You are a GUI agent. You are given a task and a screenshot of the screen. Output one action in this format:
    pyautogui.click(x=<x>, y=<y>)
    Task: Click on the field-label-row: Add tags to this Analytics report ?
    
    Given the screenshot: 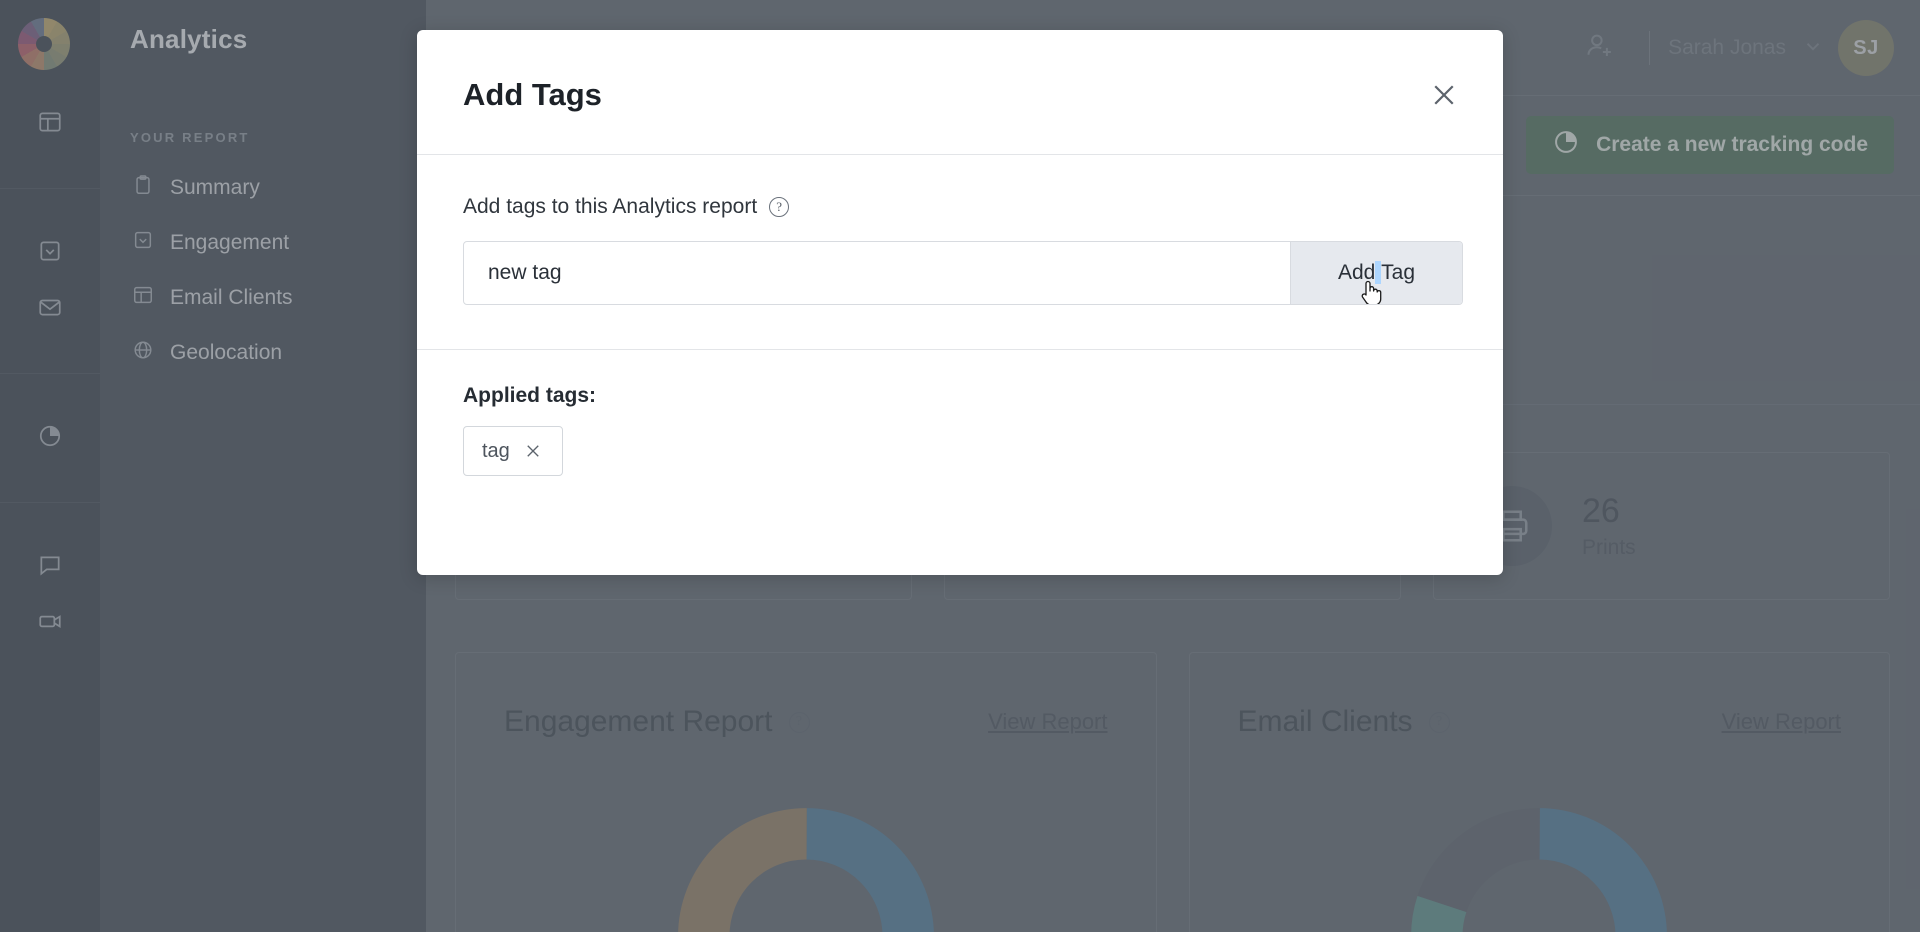 What is the action you would take?
    pyautogui.click(x=960, y=207)
    